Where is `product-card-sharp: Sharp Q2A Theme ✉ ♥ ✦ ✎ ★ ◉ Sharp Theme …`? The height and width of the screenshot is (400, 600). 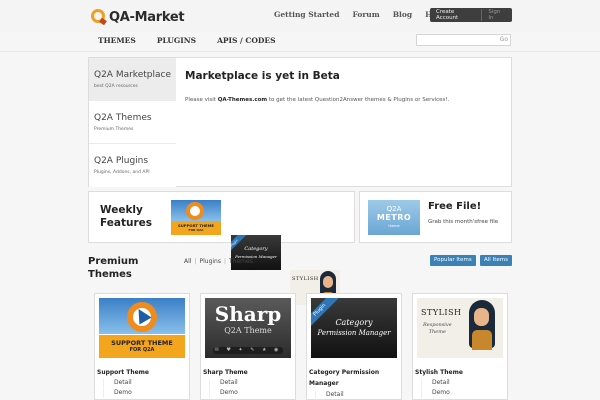
product-card-sharp: Sharp Q2A Theme ✉ ♥ ✦ ✎ ★ ◉ Sharp Theme … is located at coordinates (248, 346).